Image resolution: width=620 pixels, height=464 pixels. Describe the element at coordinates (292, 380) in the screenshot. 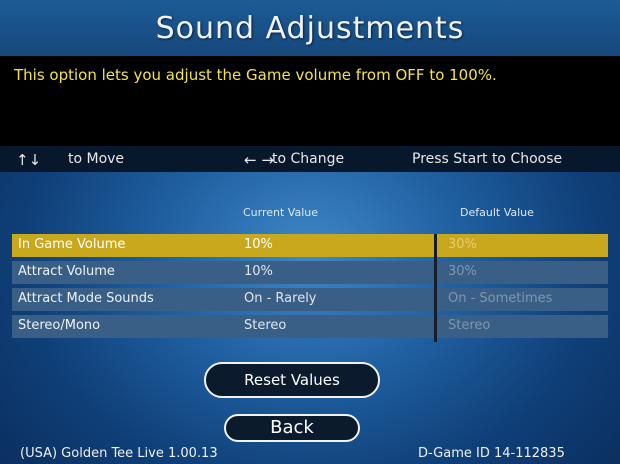

I see `reset-values-button: Reset Values` at that location.